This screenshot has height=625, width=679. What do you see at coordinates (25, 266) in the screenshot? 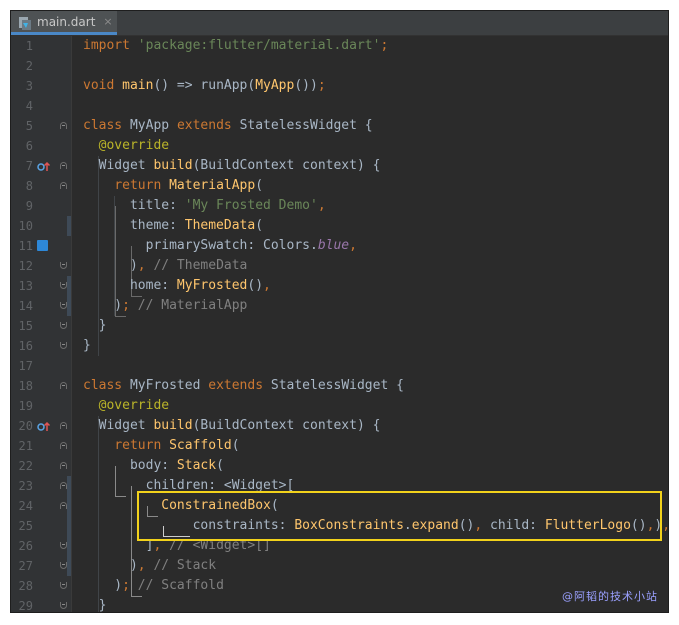
I see `line-number: 12` at bounding box center [25, 266].